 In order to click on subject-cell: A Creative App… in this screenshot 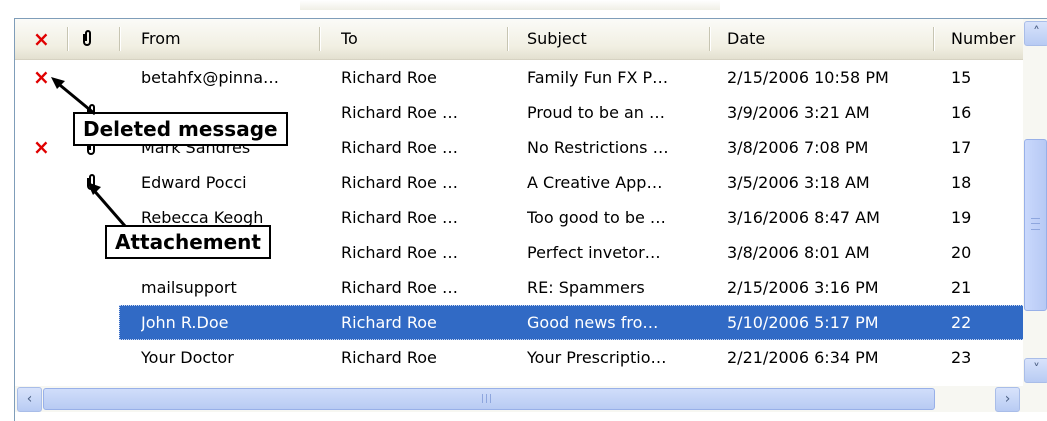, I will do `click(595, 182)`.